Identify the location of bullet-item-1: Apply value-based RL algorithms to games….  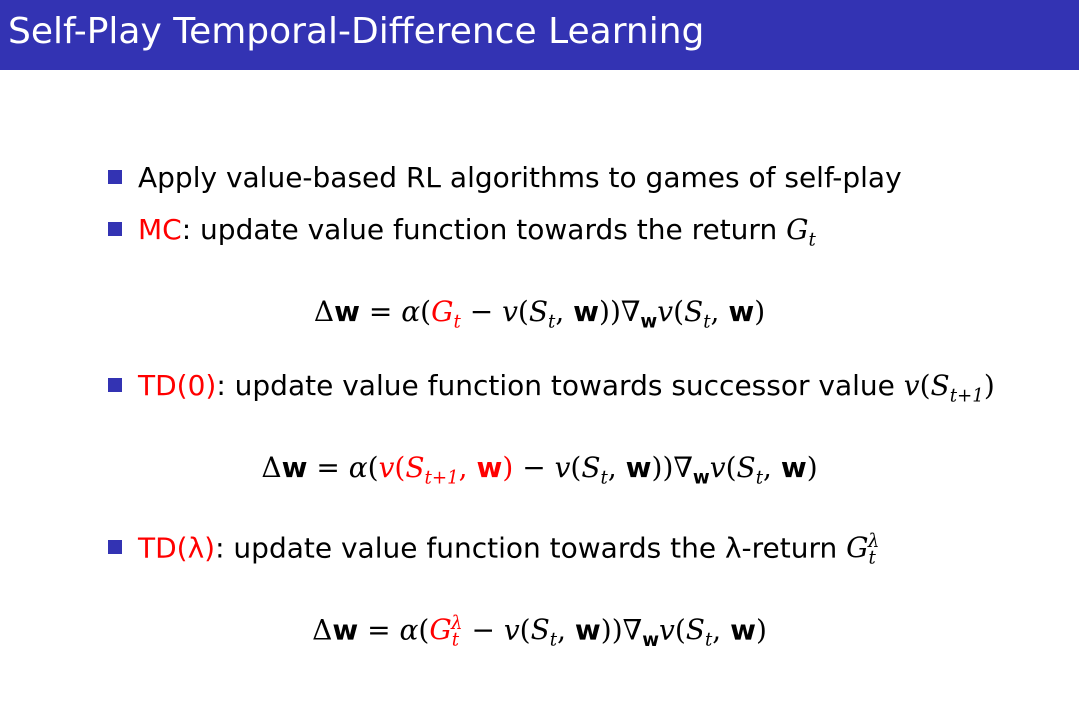
(505, 178).